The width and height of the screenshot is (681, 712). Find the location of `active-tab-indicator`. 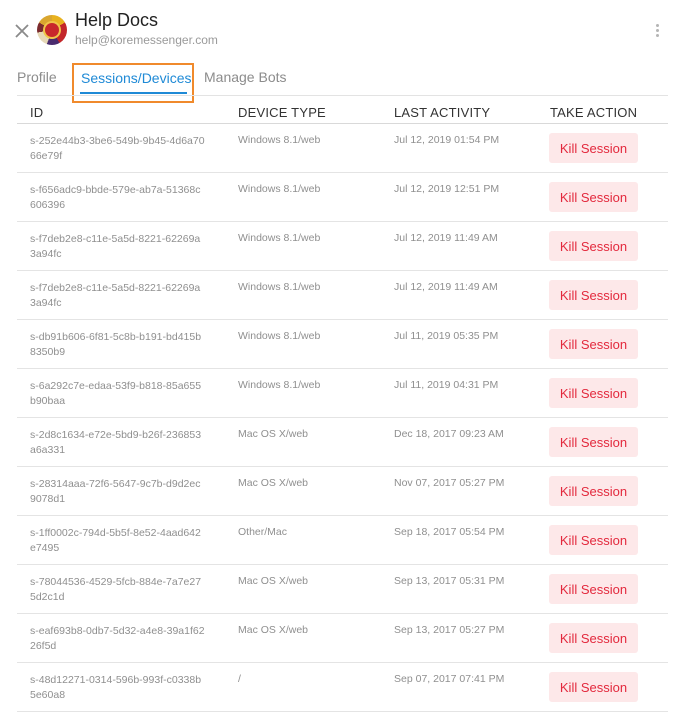

active-tab-indicator is located at coordinates (133, 93).